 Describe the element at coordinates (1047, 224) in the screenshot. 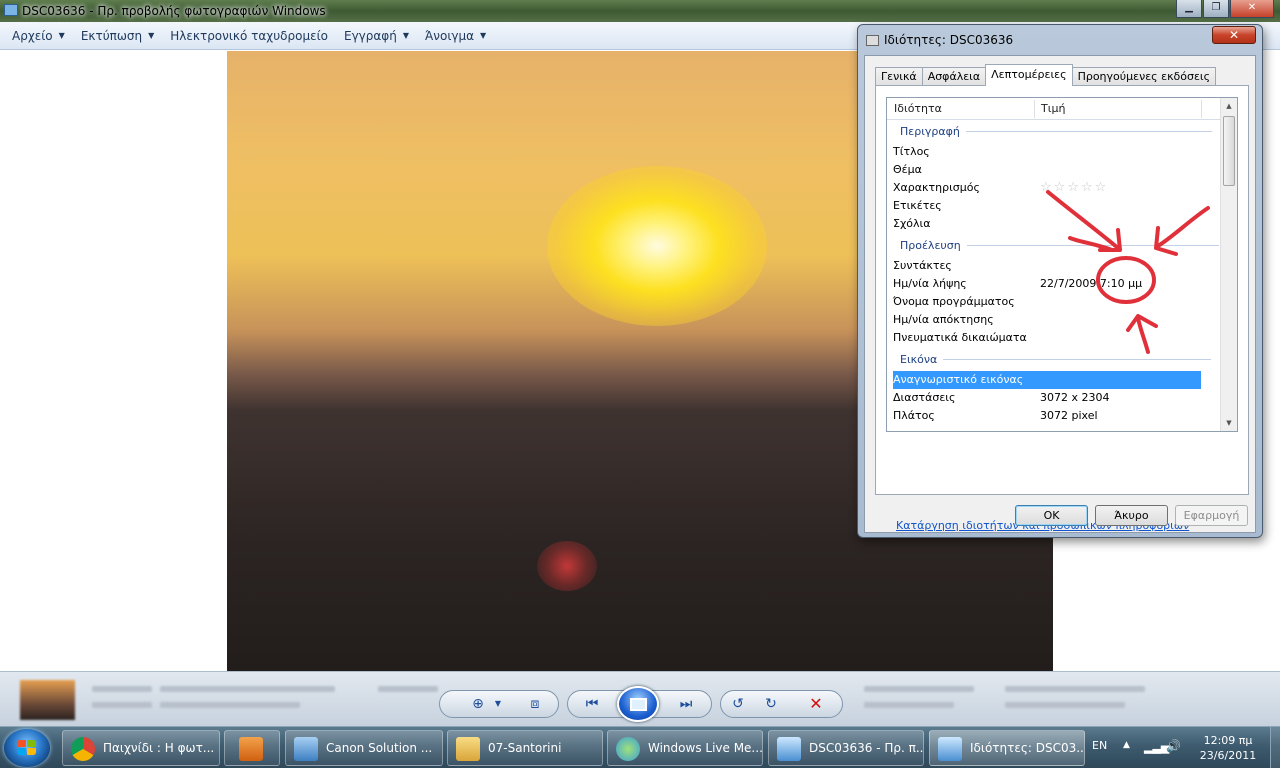

I see `property-row-comments: Σχόλια` at that location.